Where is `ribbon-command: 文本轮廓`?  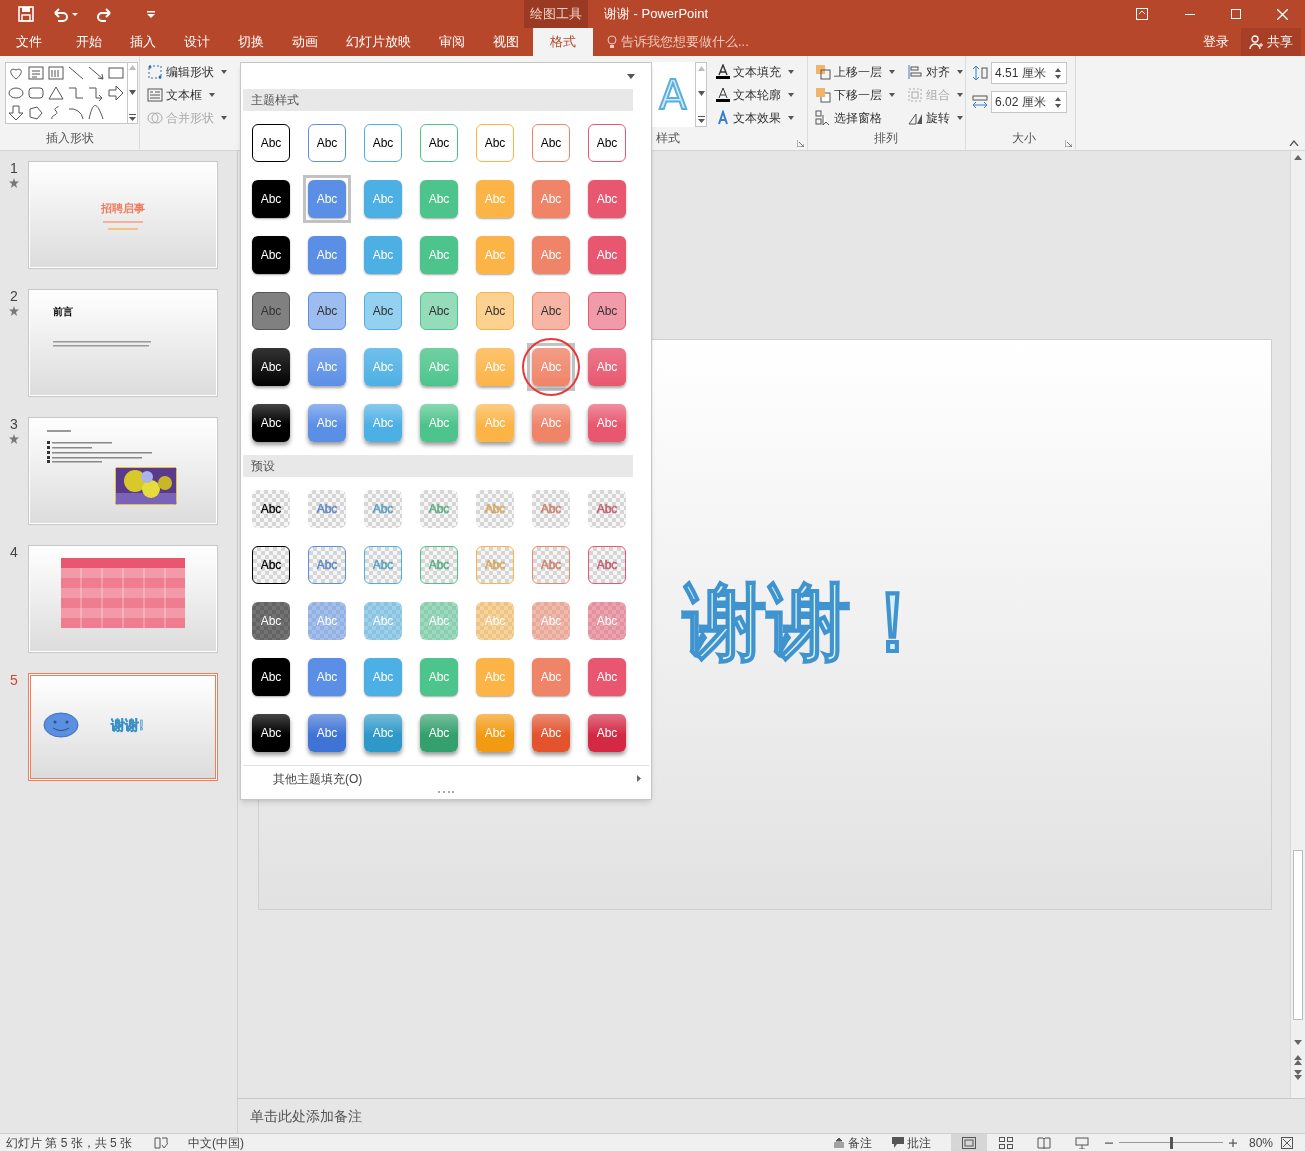 ribbon-command: 文本轮廓 is located at coordinates (761, 94).